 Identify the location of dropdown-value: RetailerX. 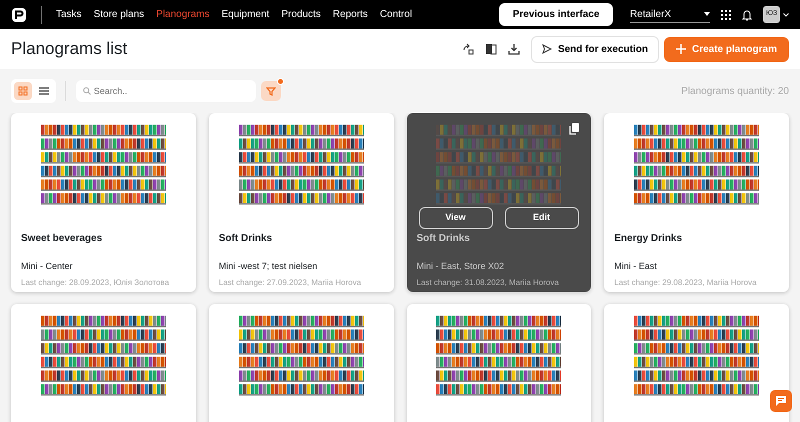
(651, 15).